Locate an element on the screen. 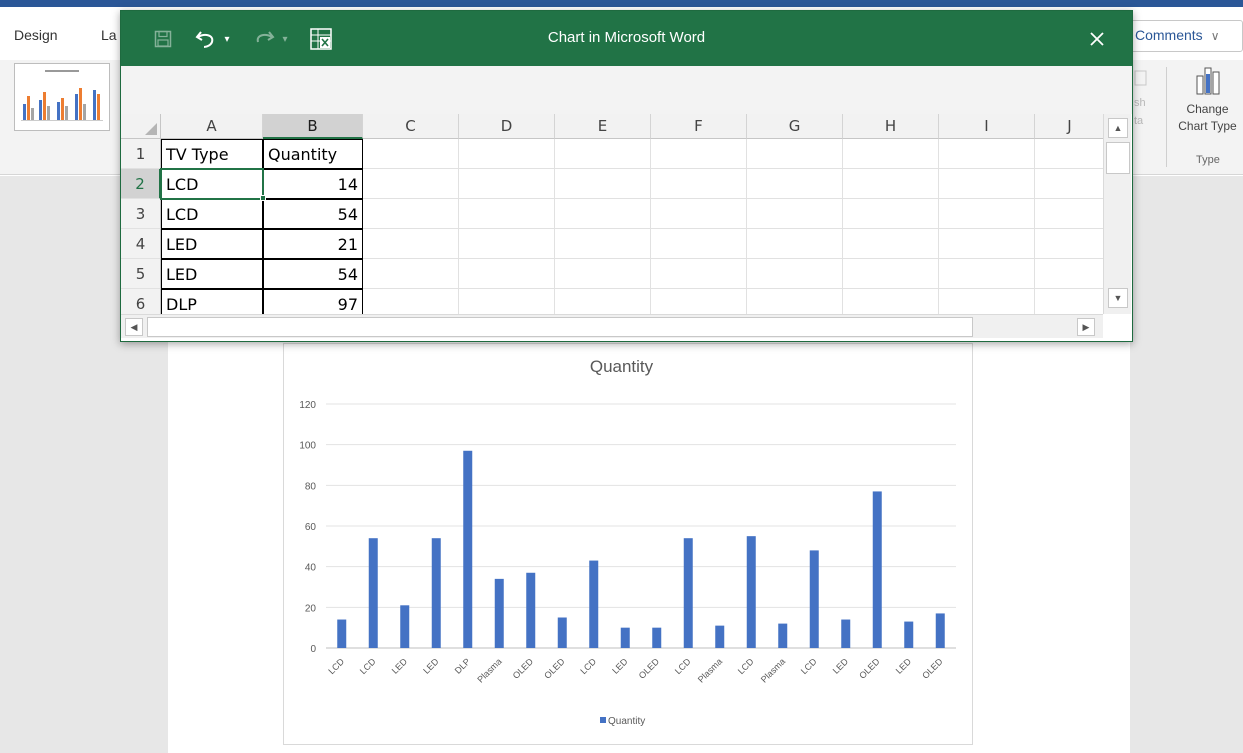 The height and width of the screenshot is (753, 1243). column-header-c: C is located at coordinates (411, 126).